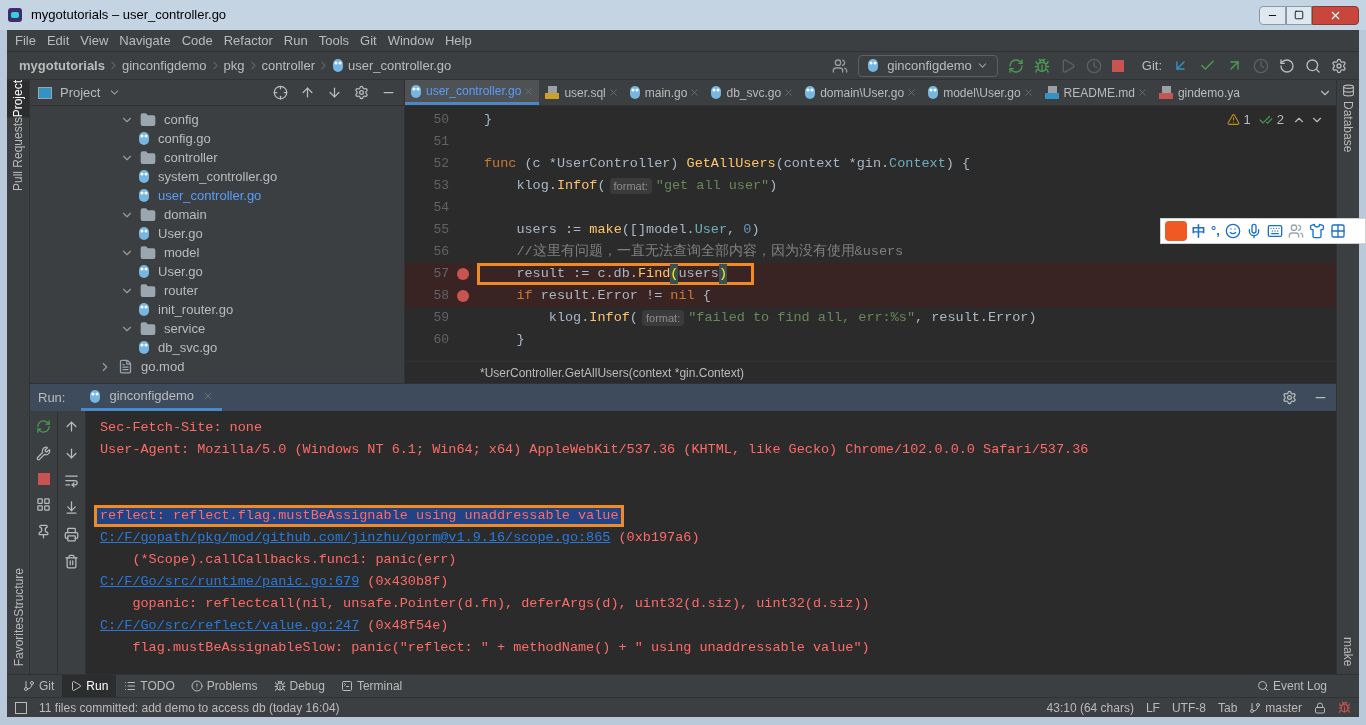 Image resolution: width=1366 pixels, height=725 pixels. Describe the element at coordinates (230, 626) in the screenshot. I see `stack-trace-link: C:/F/Go/src/reflect/value.go:247` at that location.